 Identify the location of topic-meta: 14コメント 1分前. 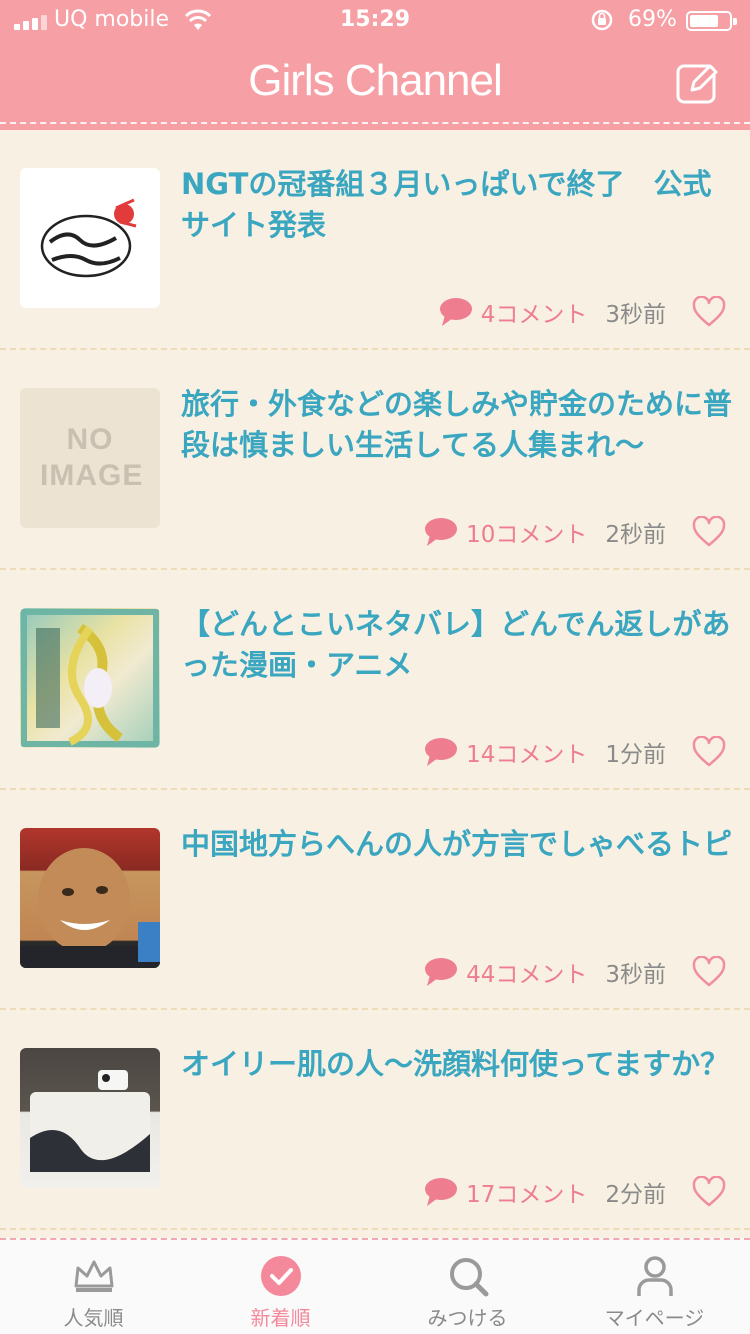
(575, 752).